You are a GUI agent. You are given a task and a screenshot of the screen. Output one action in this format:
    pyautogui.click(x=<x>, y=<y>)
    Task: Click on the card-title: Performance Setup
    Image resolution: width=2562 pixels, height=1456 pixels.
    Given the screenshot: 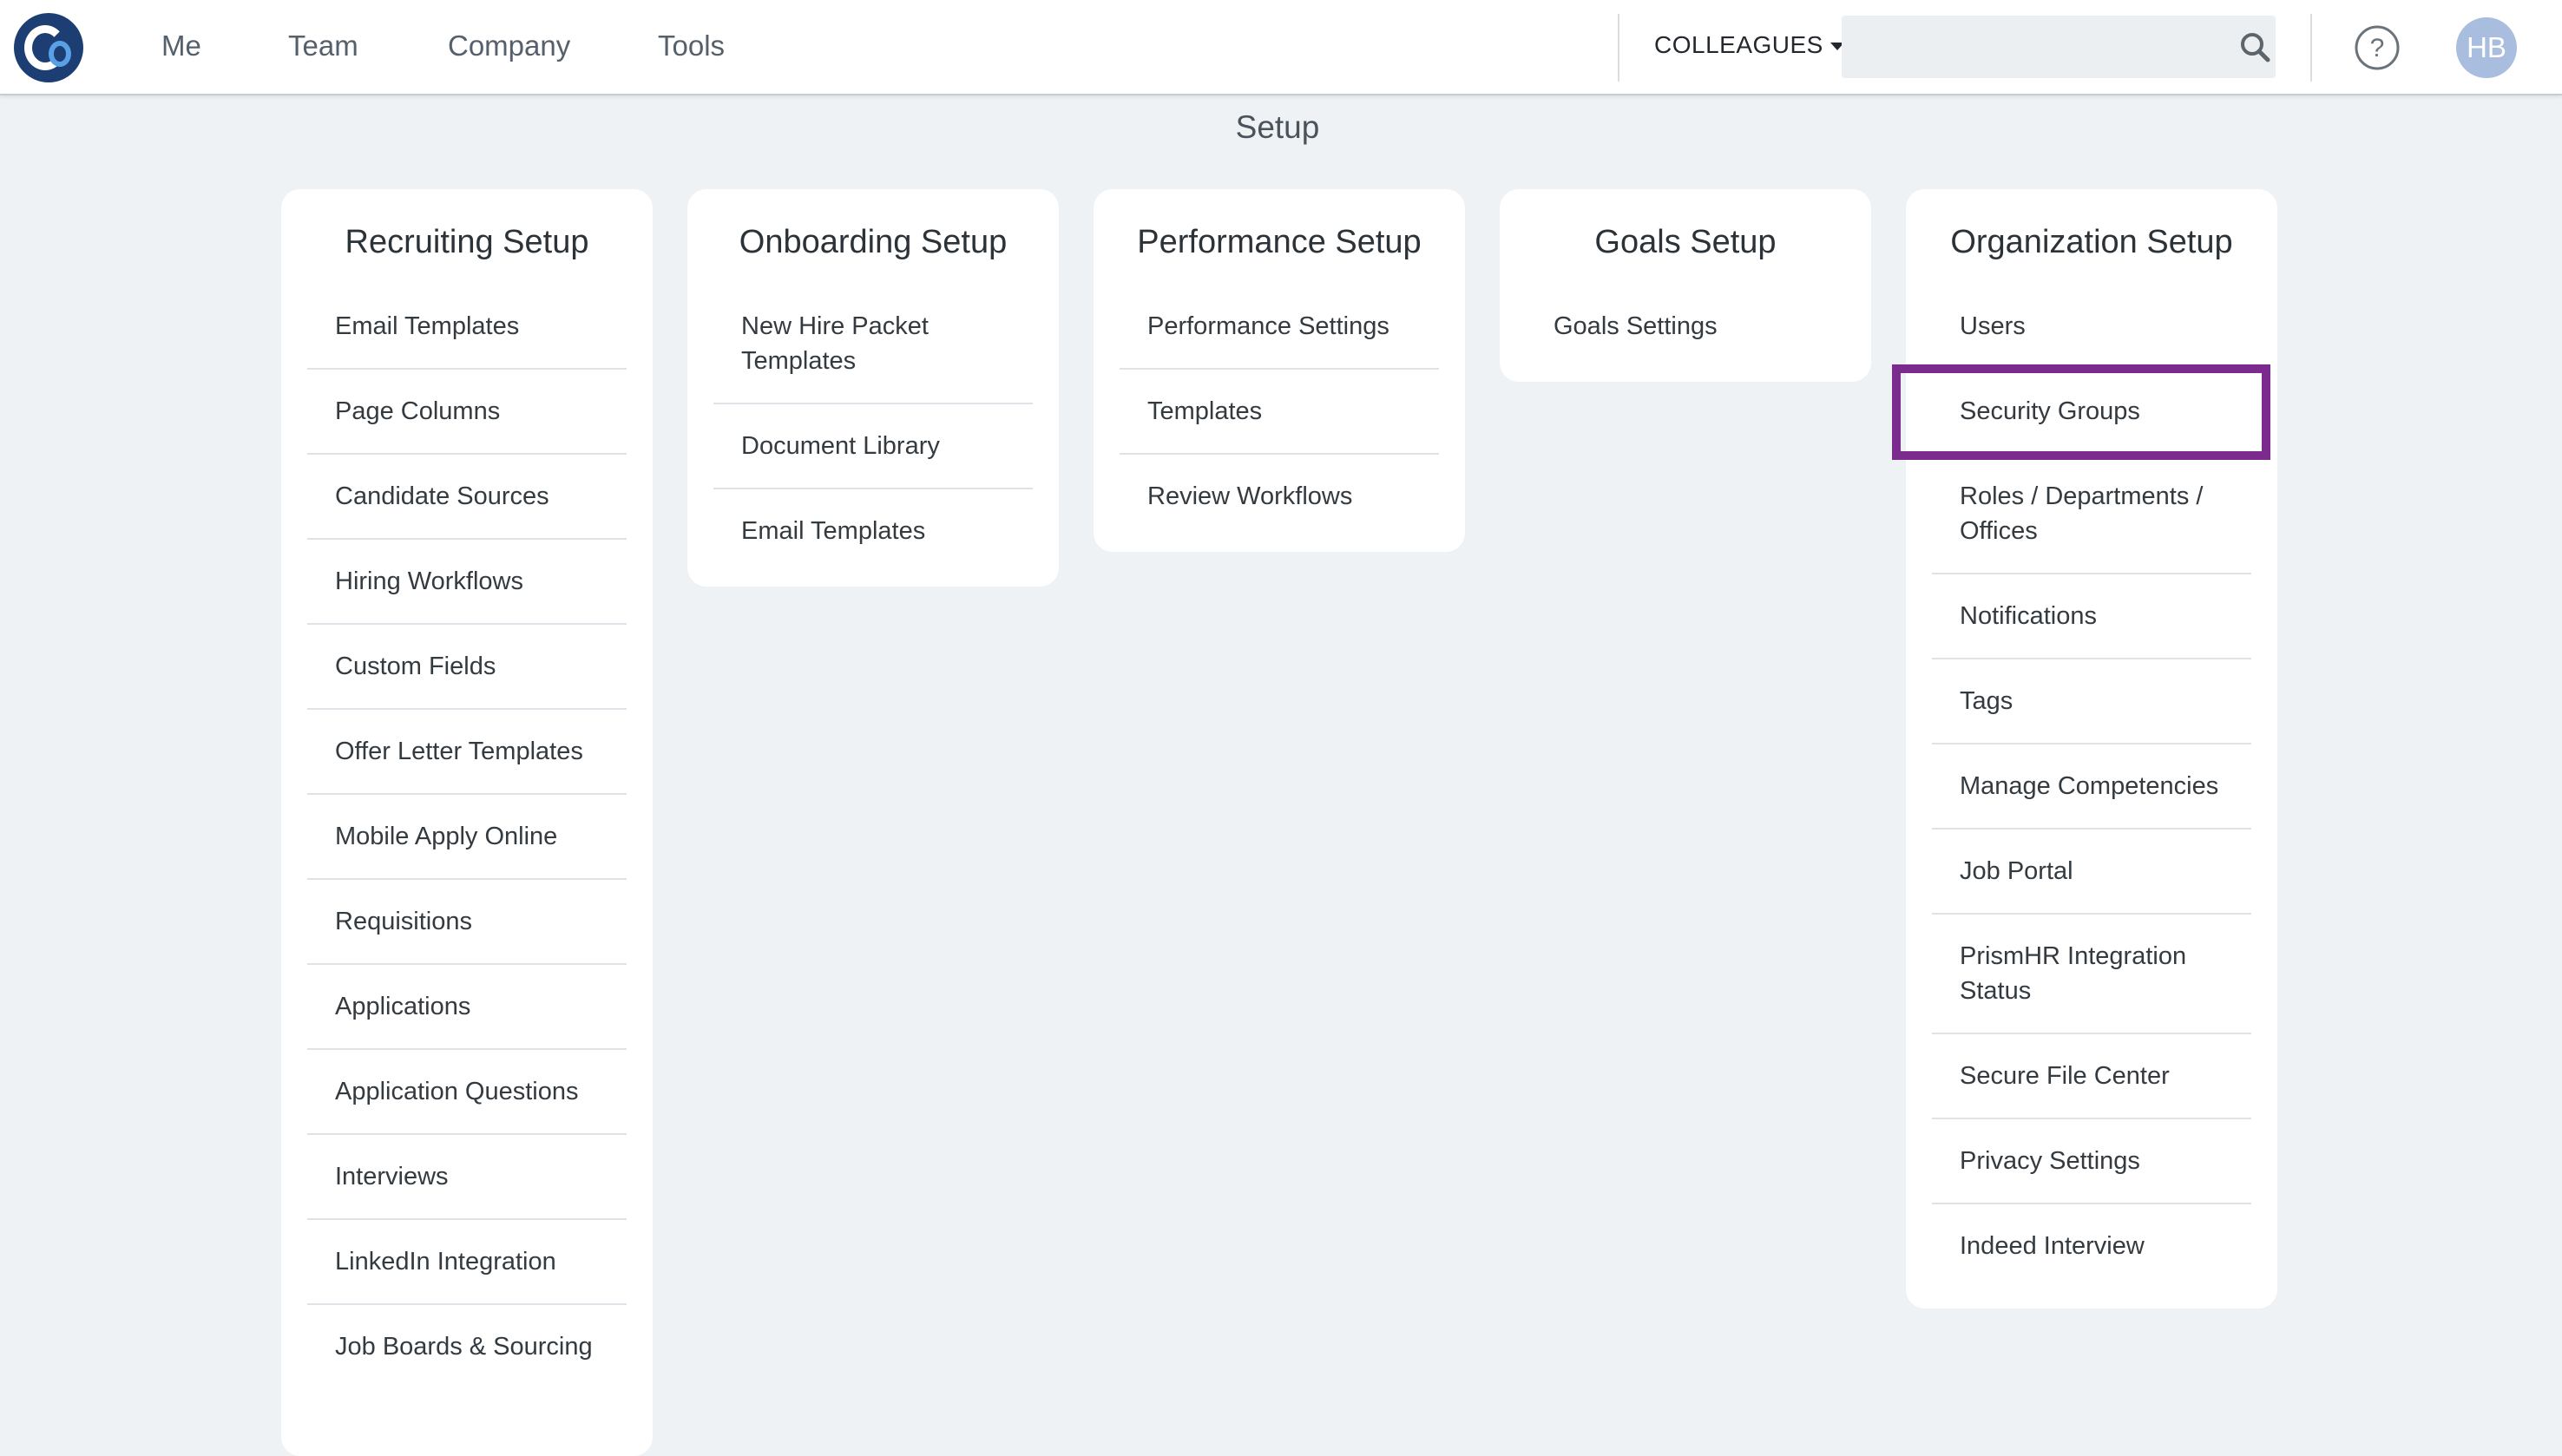 What is the action you would take?
    pyautogui.click(x=1279, y=242)
    